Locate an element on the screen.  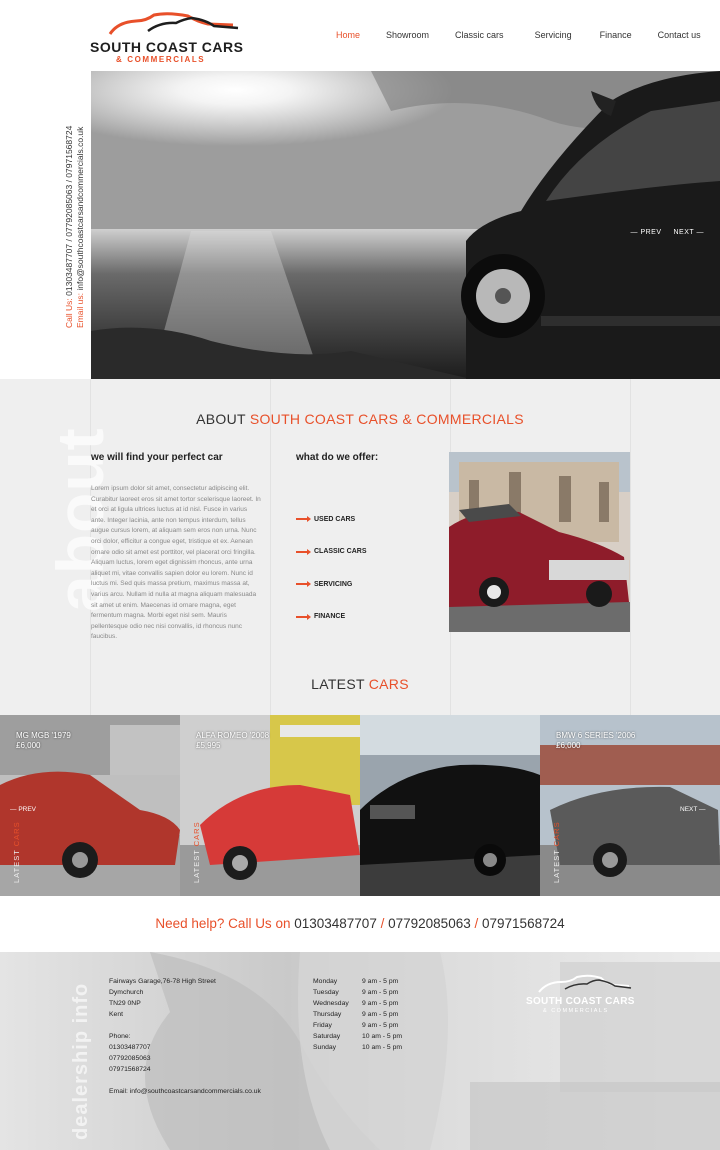
nav-home: Home is located at coordinates (348, 35).